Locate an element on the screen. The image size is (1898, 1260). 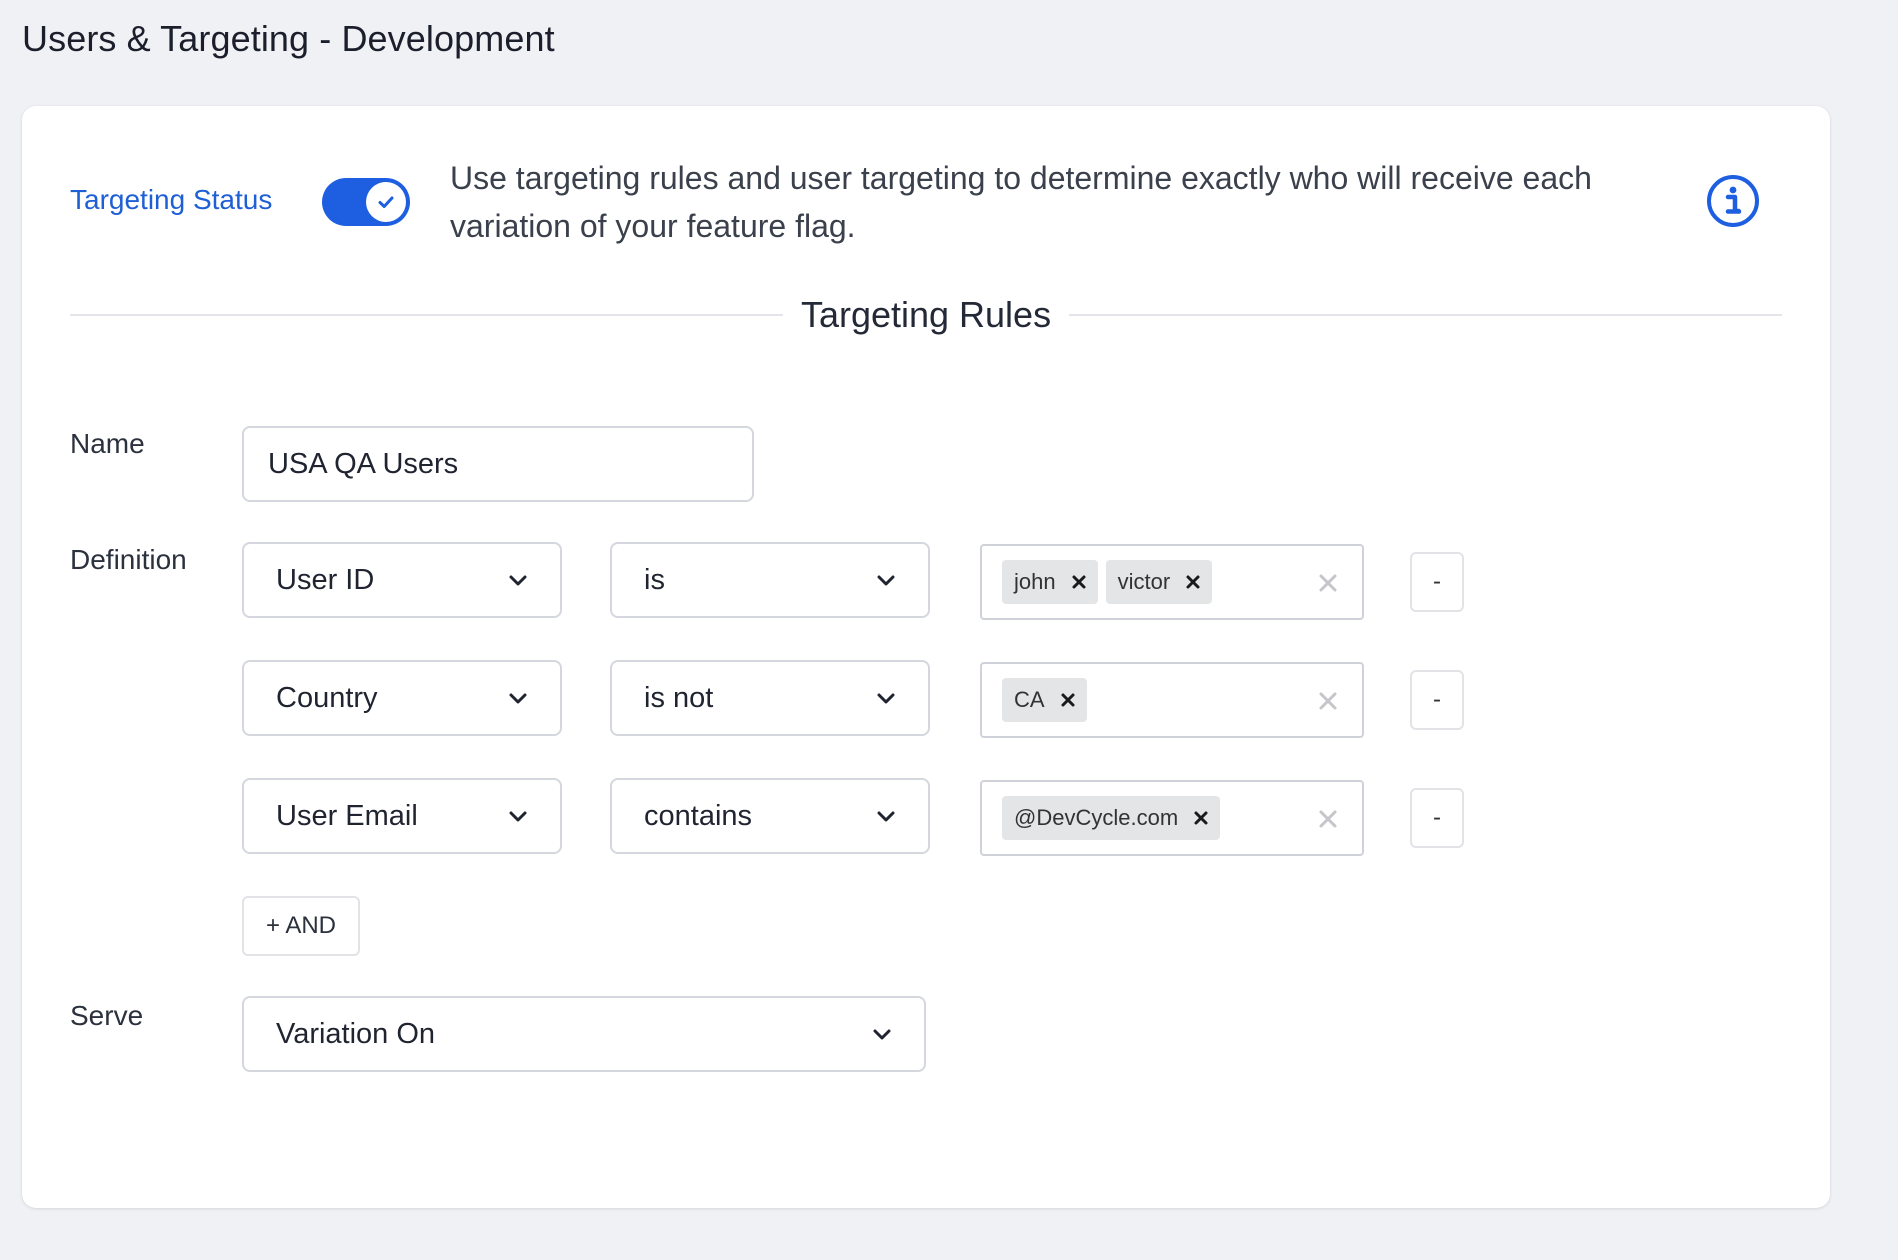
toggle-knob is located at coordinates (386, 202).